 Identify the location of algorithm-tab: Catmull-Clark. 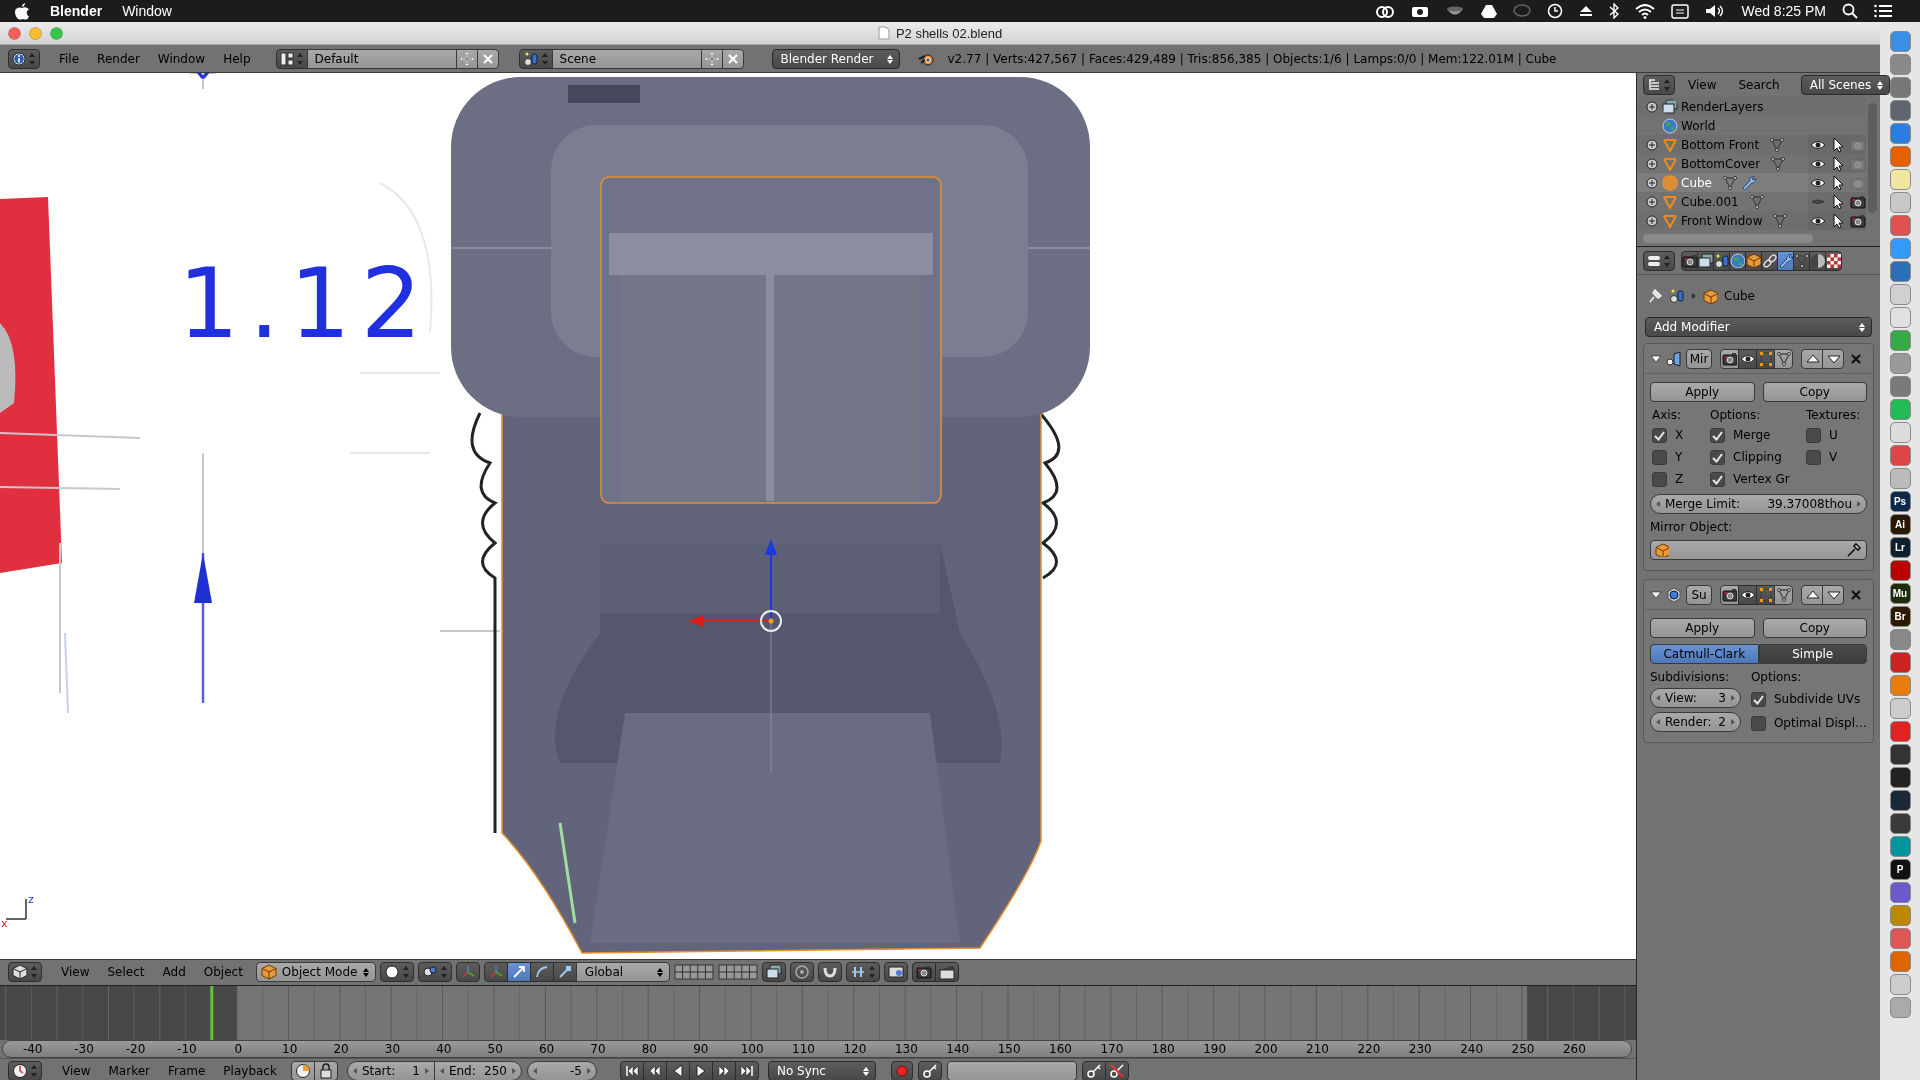
(1704, 654).